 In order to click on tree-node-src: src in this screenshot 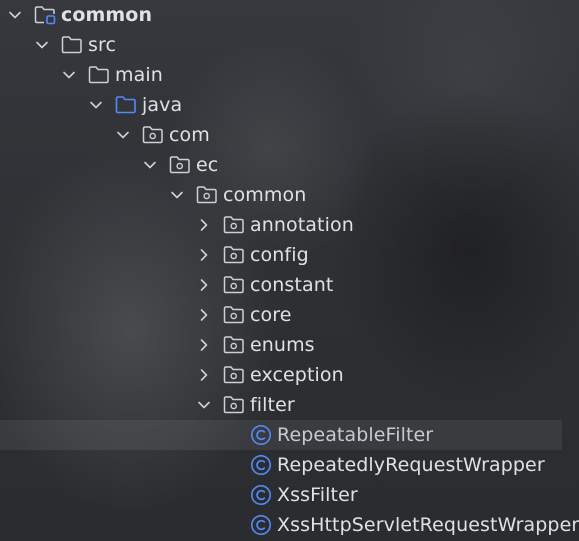, I will do `click(289, 45)`.